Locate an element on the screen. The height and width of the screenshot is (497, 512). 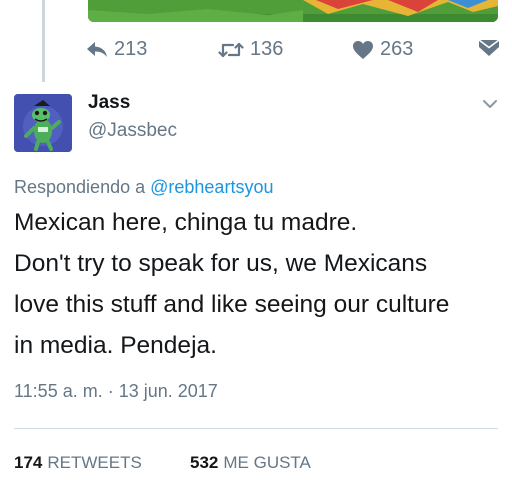
divider is located at coordinates (256, 428).